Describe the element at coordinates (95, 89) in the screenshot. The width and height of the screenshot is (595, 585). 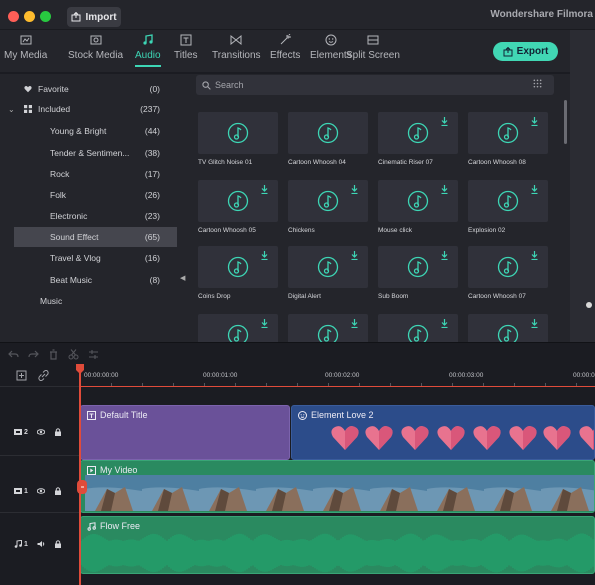
I see `category-favorite: Favorite (0)` at that location.